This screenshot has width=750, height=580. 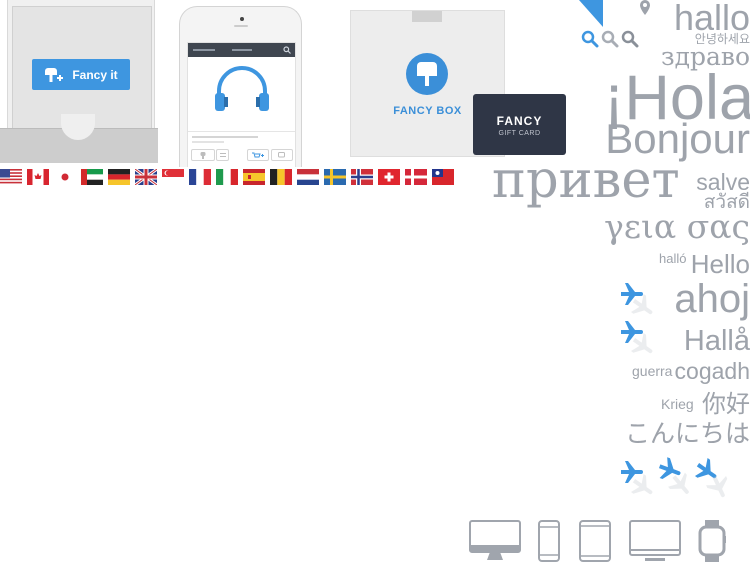 I want to click on phone-cart-chip, so click(x=258, y=155).